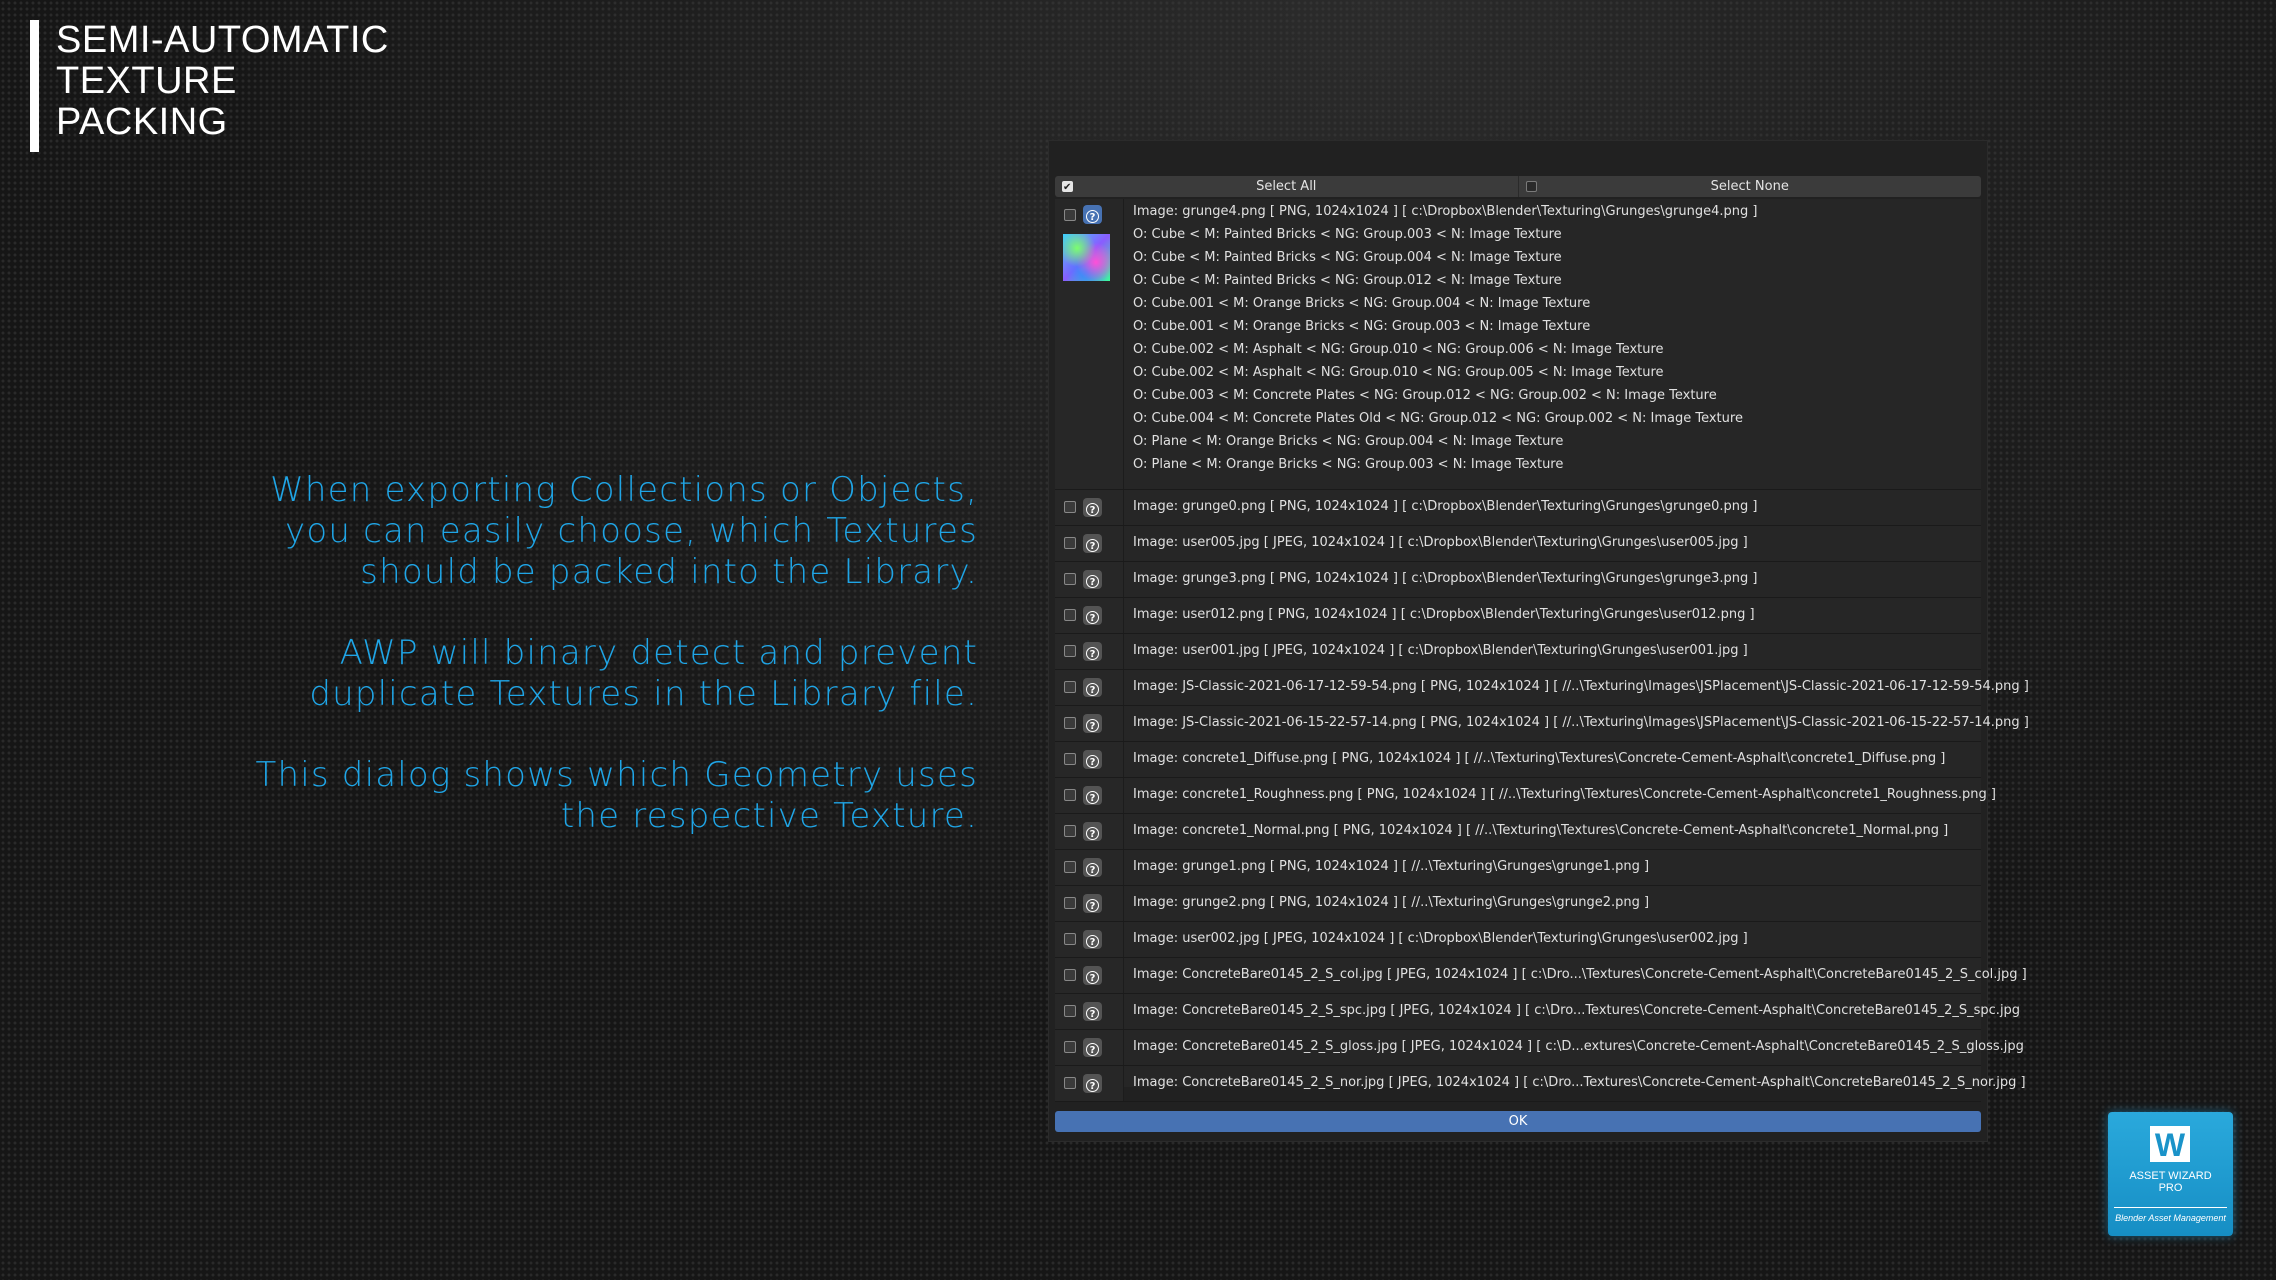 The height and width of the screenshot is (1280, 2276). Describe the element at coordinates (669, 572) in the screenshot. I see `description-line: should be packed into the Library.` at that location.